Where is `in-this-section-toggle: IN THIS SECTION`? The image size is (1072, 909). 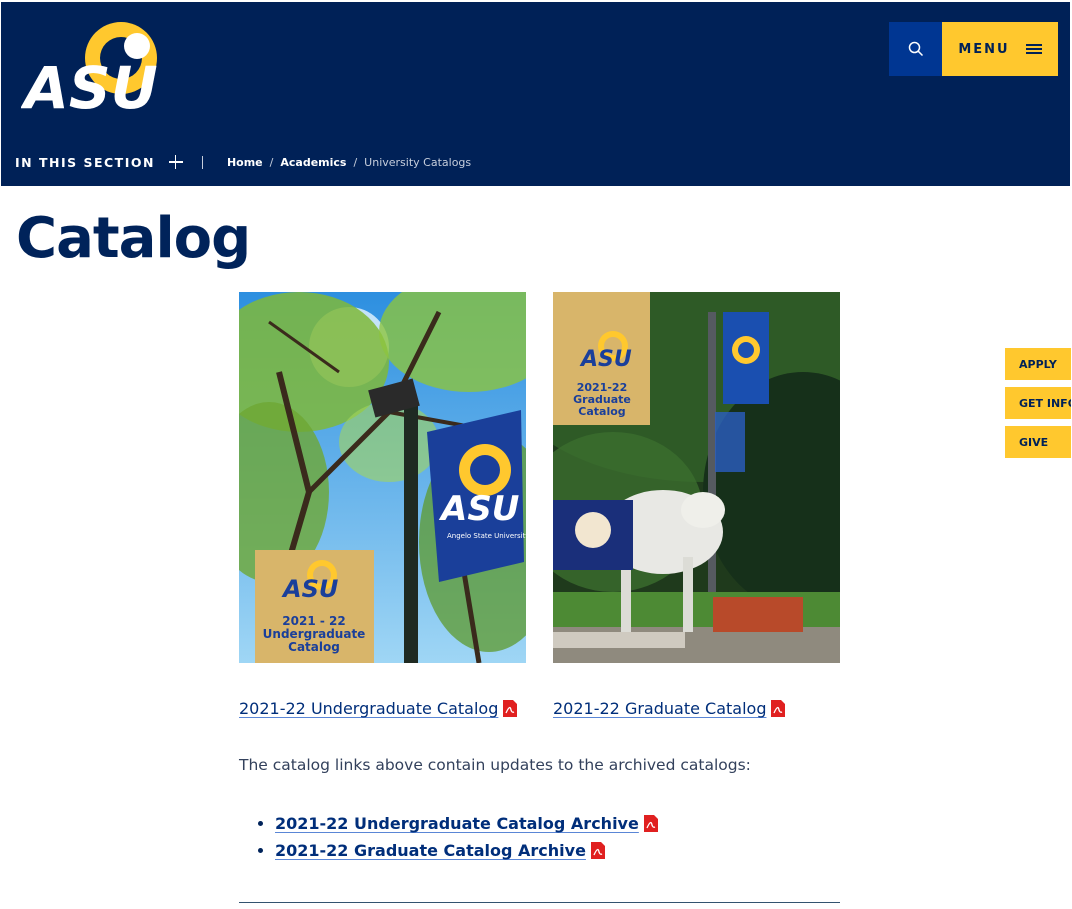
in-this-section-toggle: IN THIS SECTION is located at coordinates (85, 162).